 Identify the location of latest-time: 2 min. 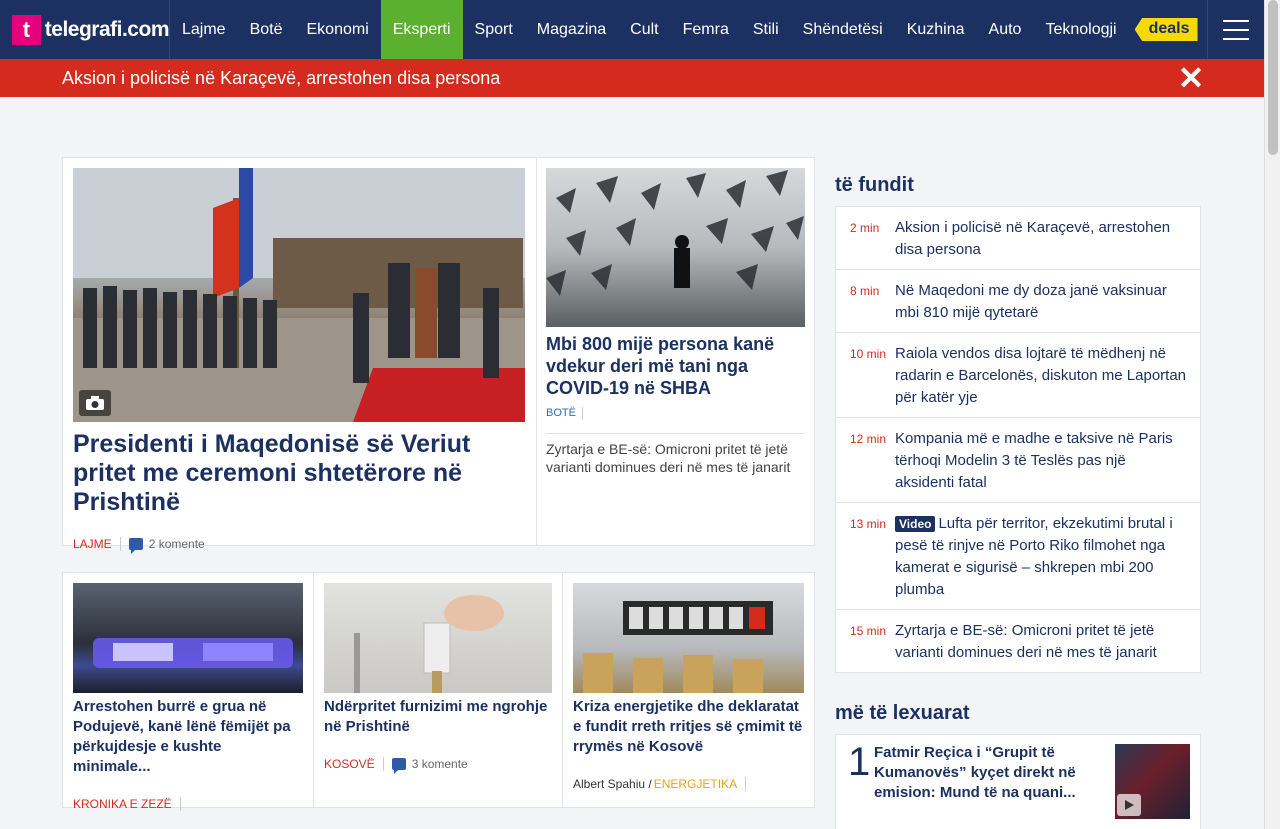
(865, 228).